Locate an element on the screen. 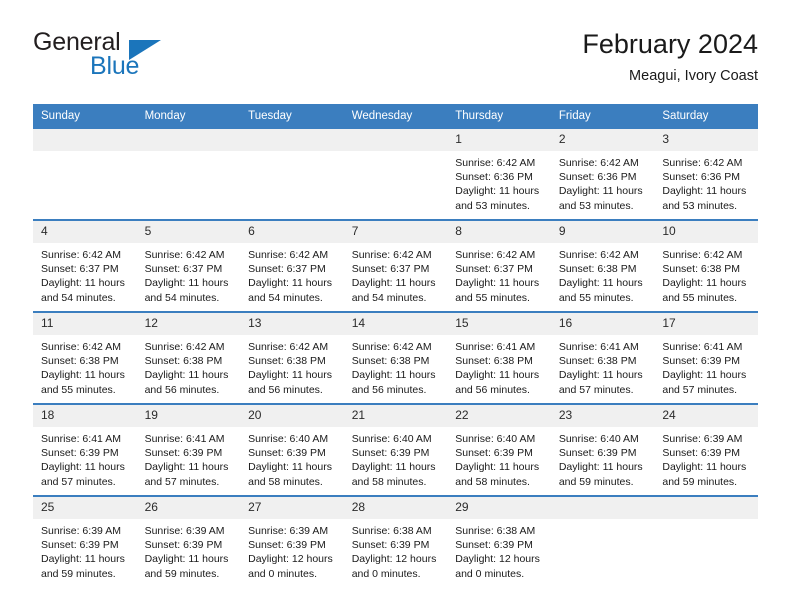 The height and width of the screenshot is (612, 792). sunset-text: Sunset: 6:36 PM is located at coordinates (494, 177).